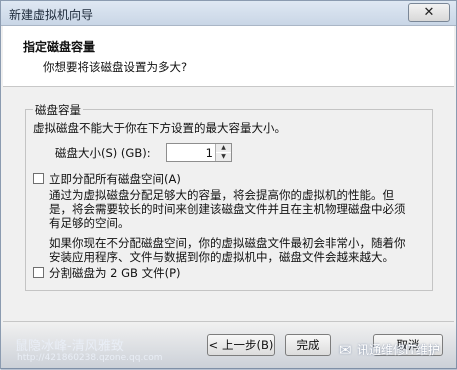  What do you see at coordinates (51, 15) in the screenshot?
I see `window-title: 新建虚拟机向导` at bounding box center [51, 15].